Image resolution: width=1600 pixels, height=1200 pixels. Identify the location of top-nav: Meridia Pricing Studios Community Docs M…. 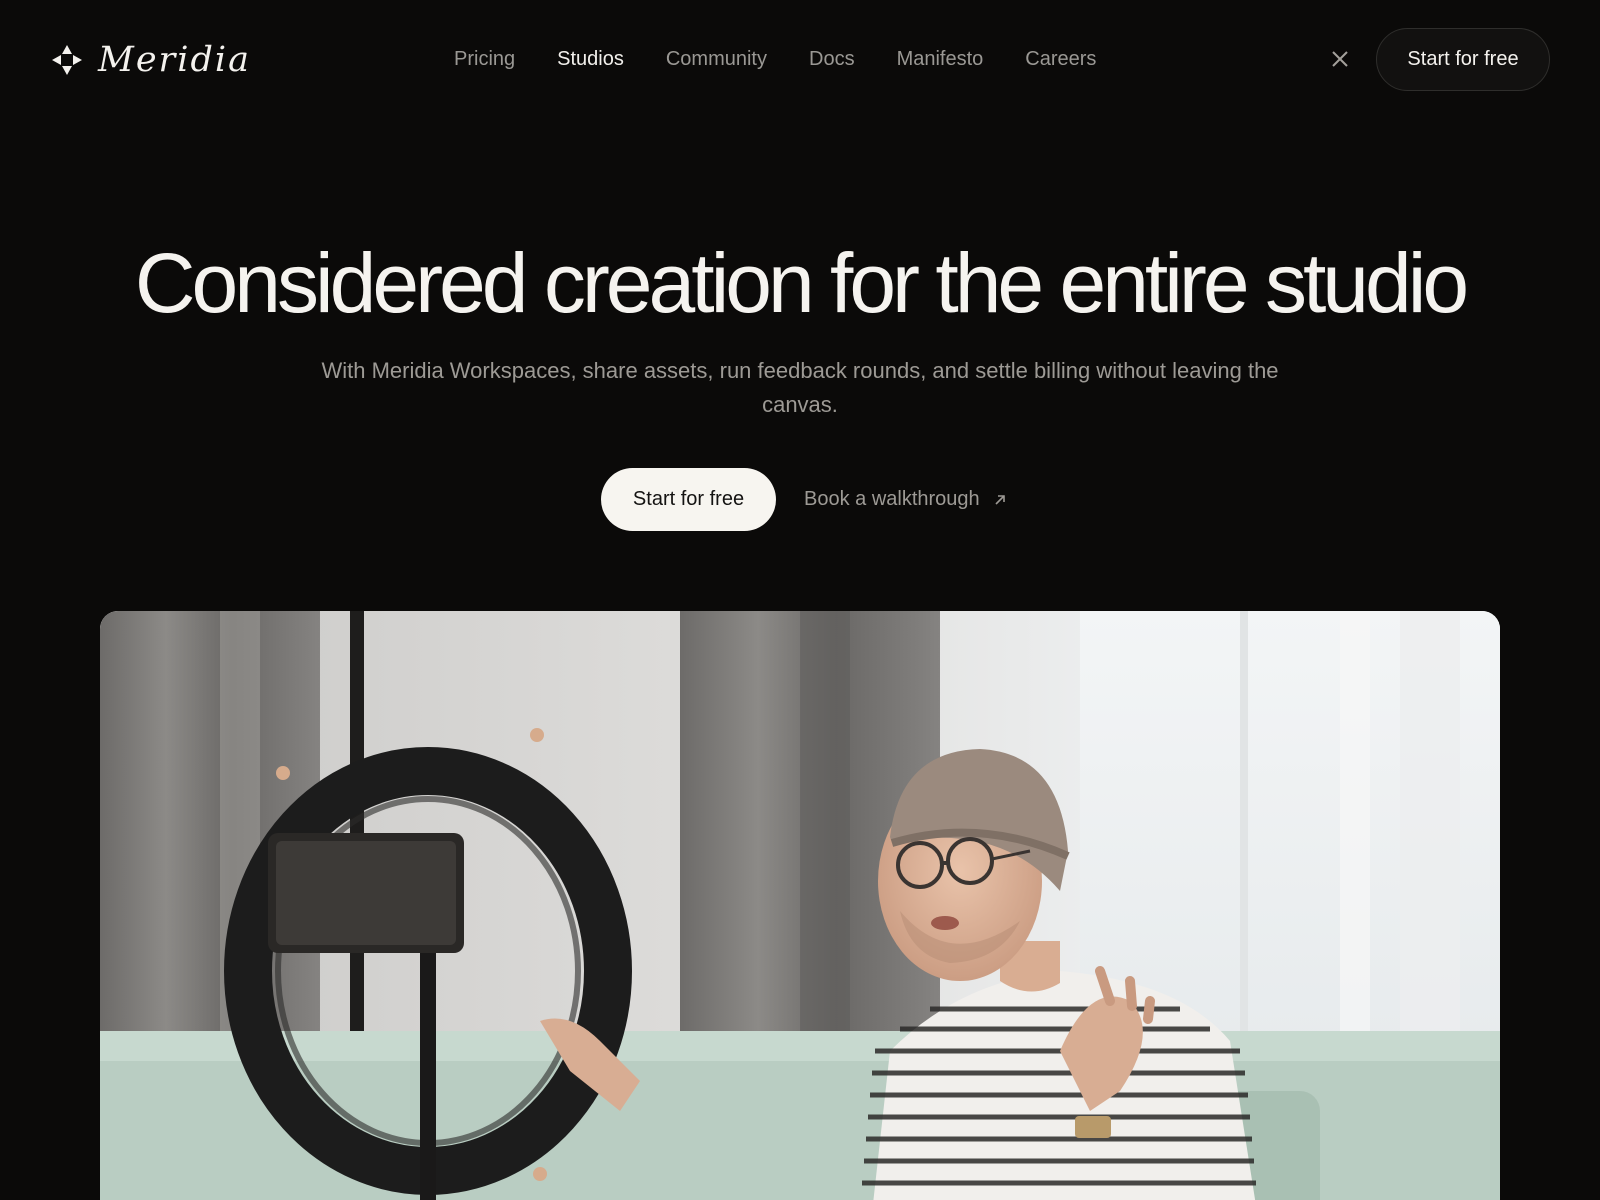
(800, 60).